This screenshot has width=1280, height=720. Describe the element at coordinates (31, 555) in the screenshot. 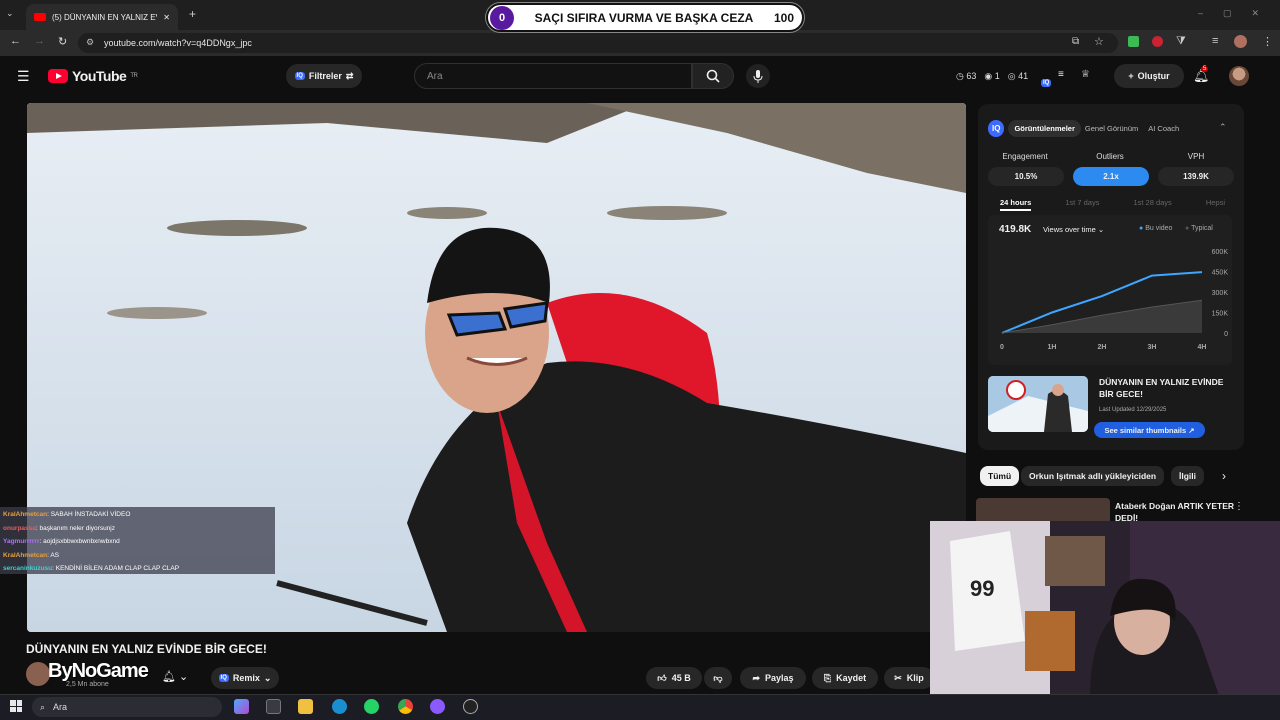

I see `chat-message: KralAhmetcan: AS` at that location.